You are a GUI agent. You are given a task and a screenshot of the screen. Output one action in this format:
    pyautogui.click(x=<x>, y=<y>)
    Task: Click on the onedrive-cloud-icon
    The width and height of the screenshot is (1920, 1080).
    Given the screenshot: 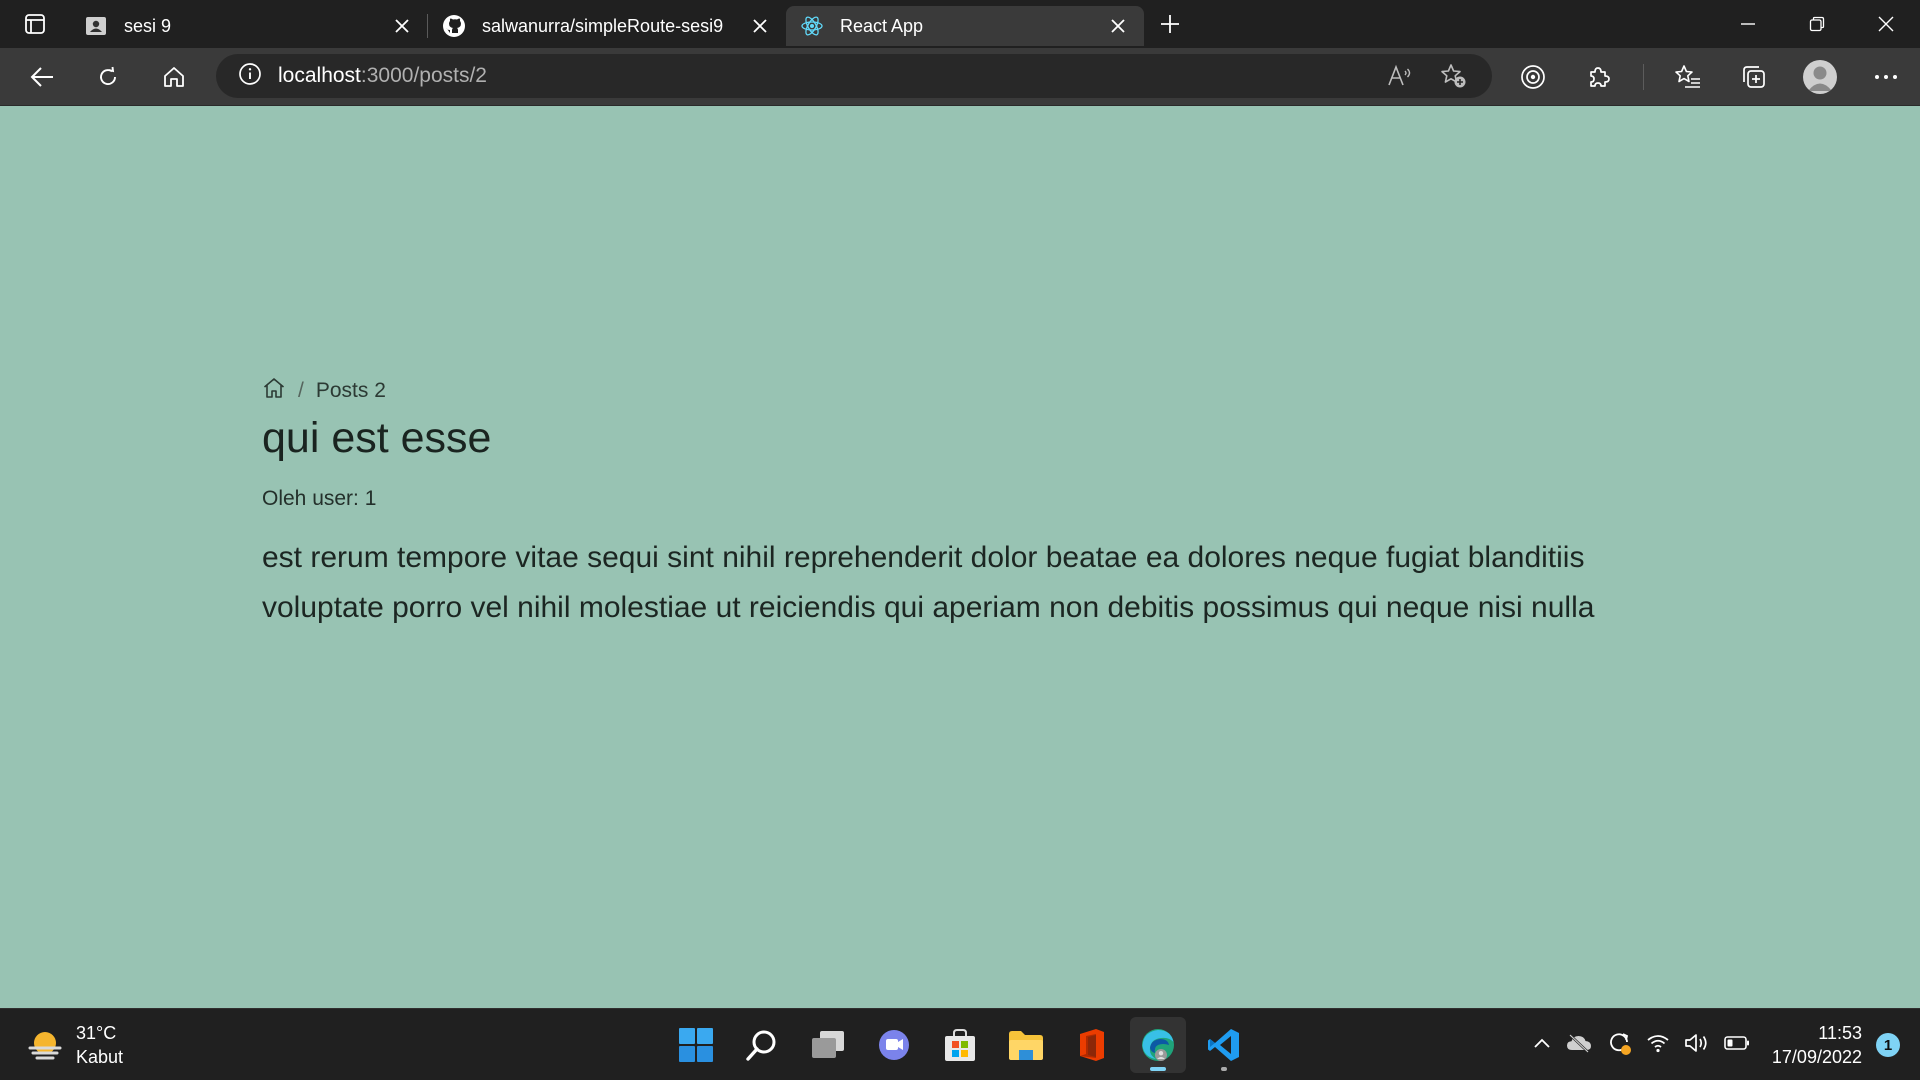 What is the action you would take?
    pyautogui.click(x=1579, y=1045)
    